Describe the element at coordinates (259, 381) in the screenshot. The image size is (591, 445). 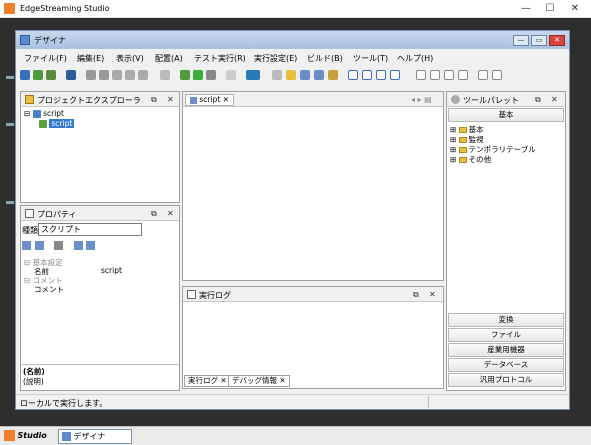
I see `tab-debug-info: デバッグ情報 ✕` at that location.